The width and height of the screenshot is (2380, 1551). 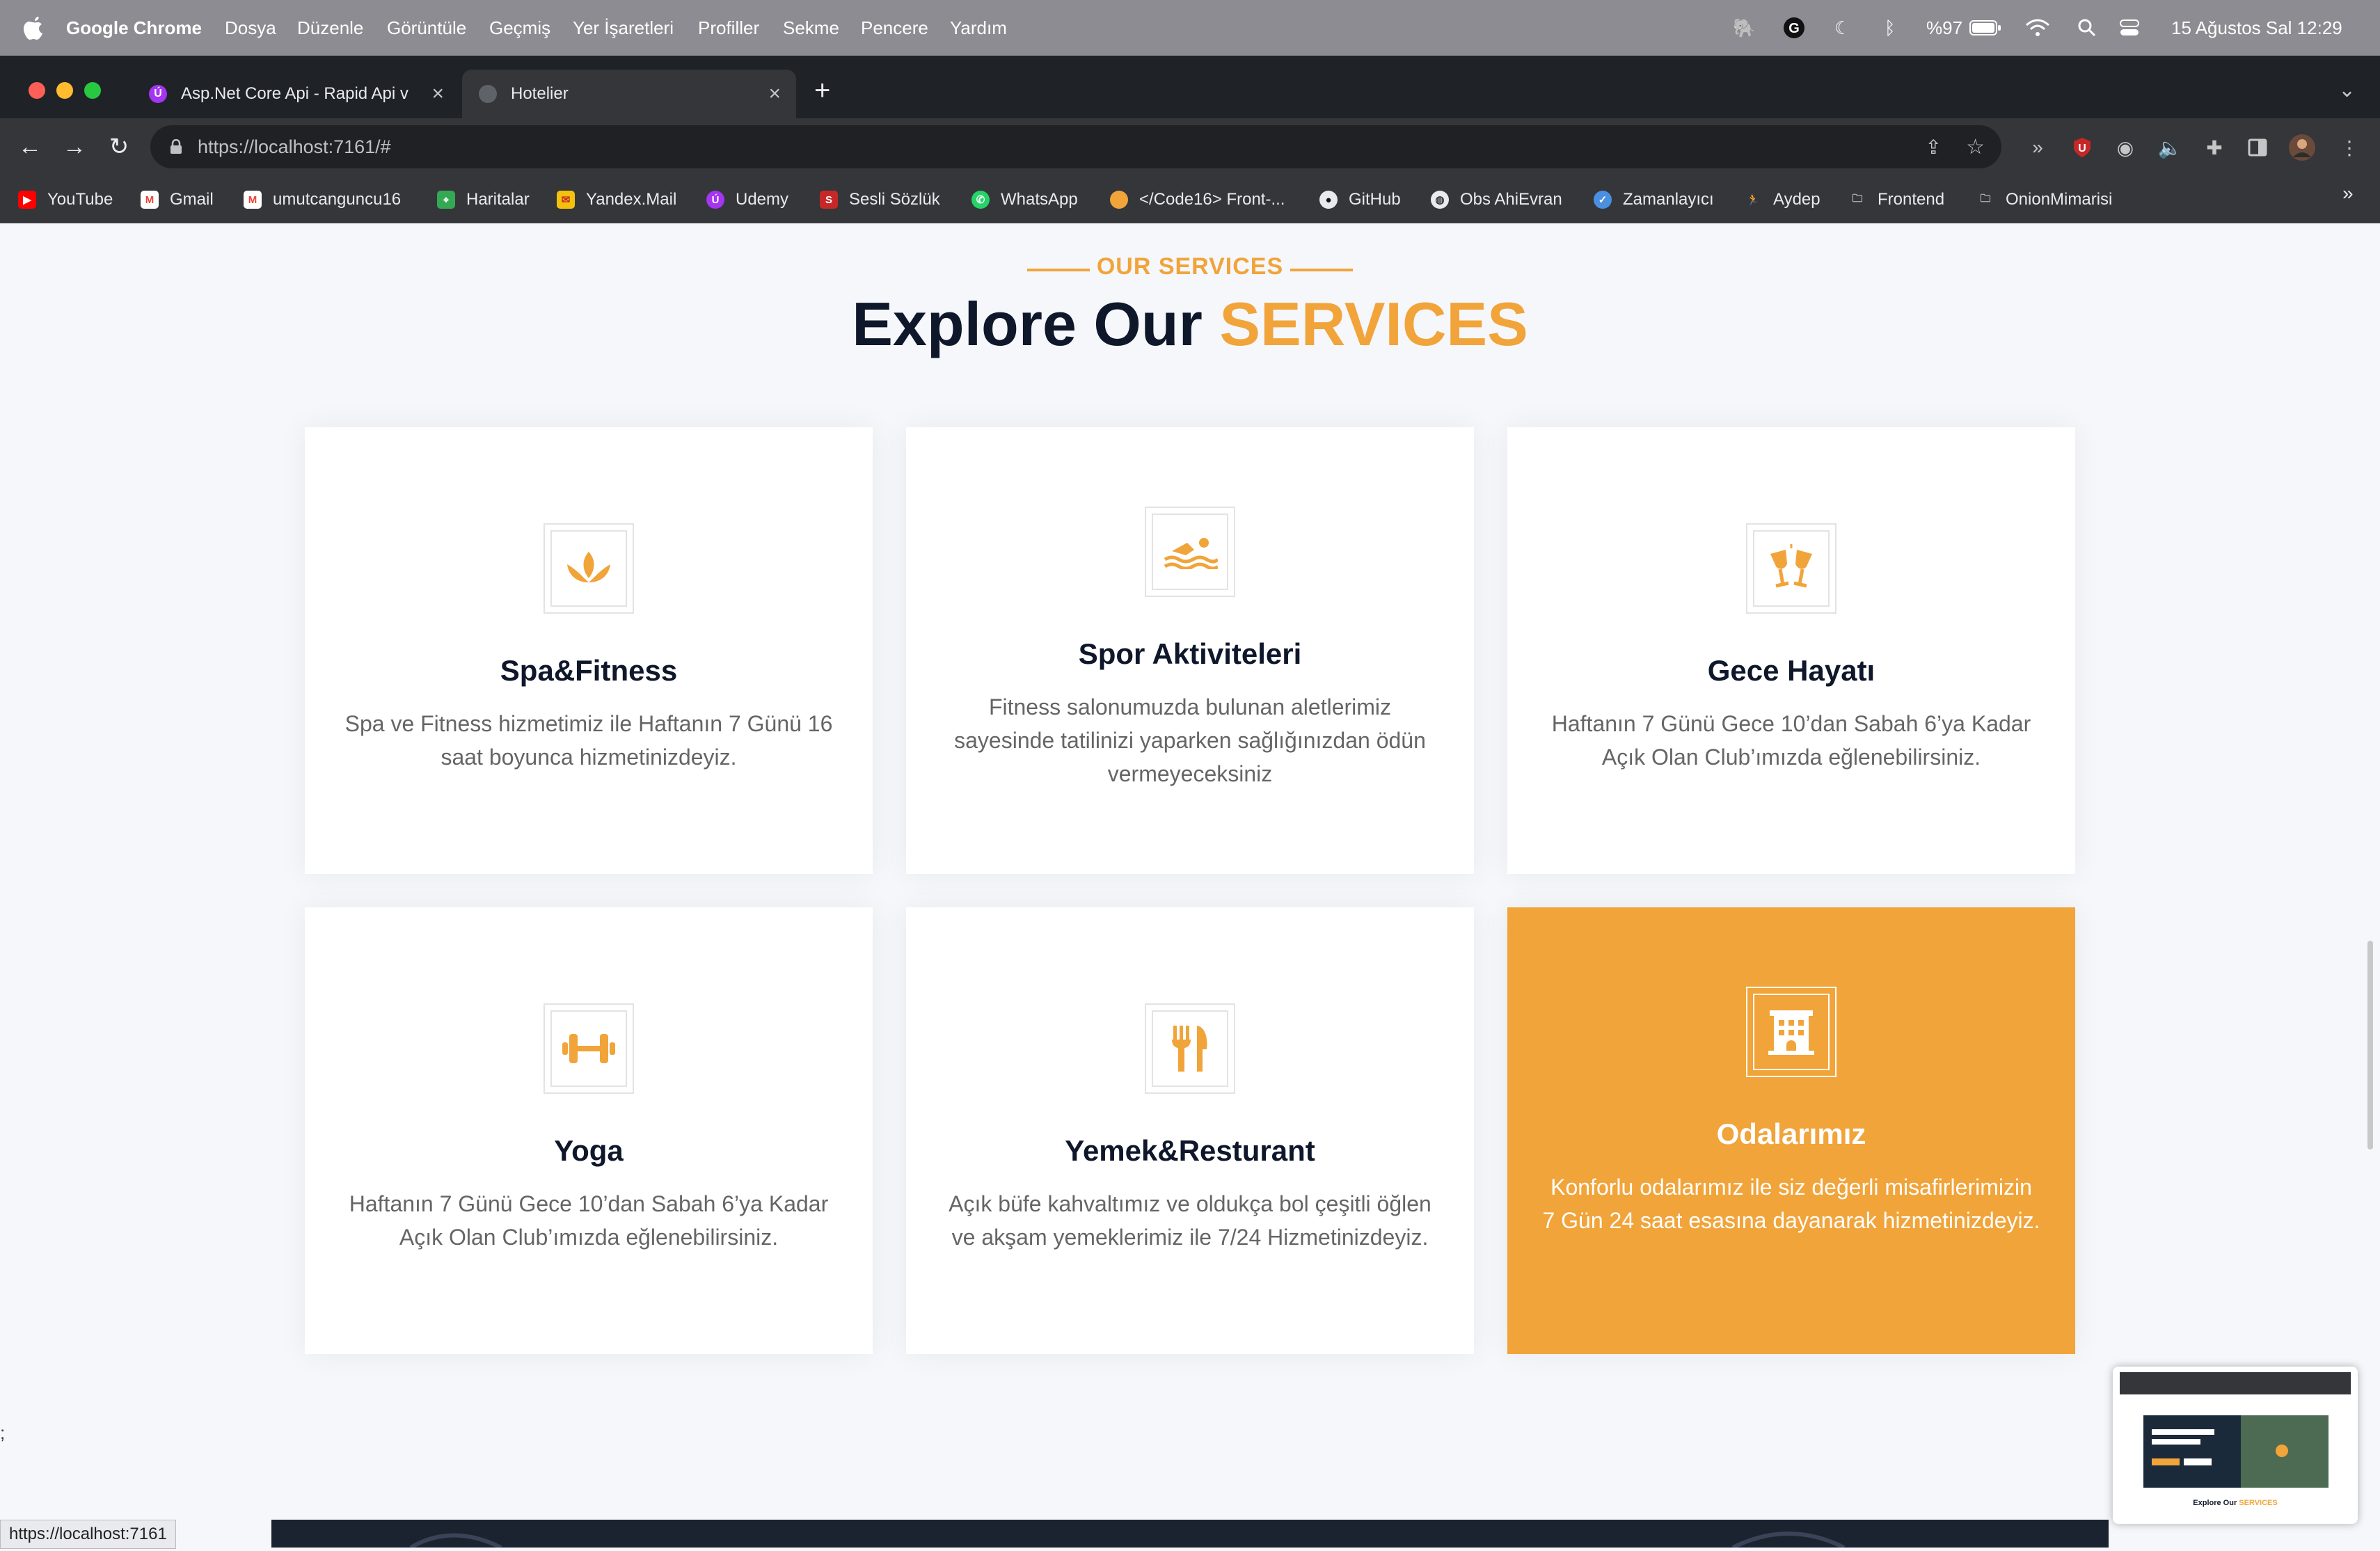 I want to click on bookmark-umutcanguncu16: Mumutcanguncu16, so click(x=322, y=200).